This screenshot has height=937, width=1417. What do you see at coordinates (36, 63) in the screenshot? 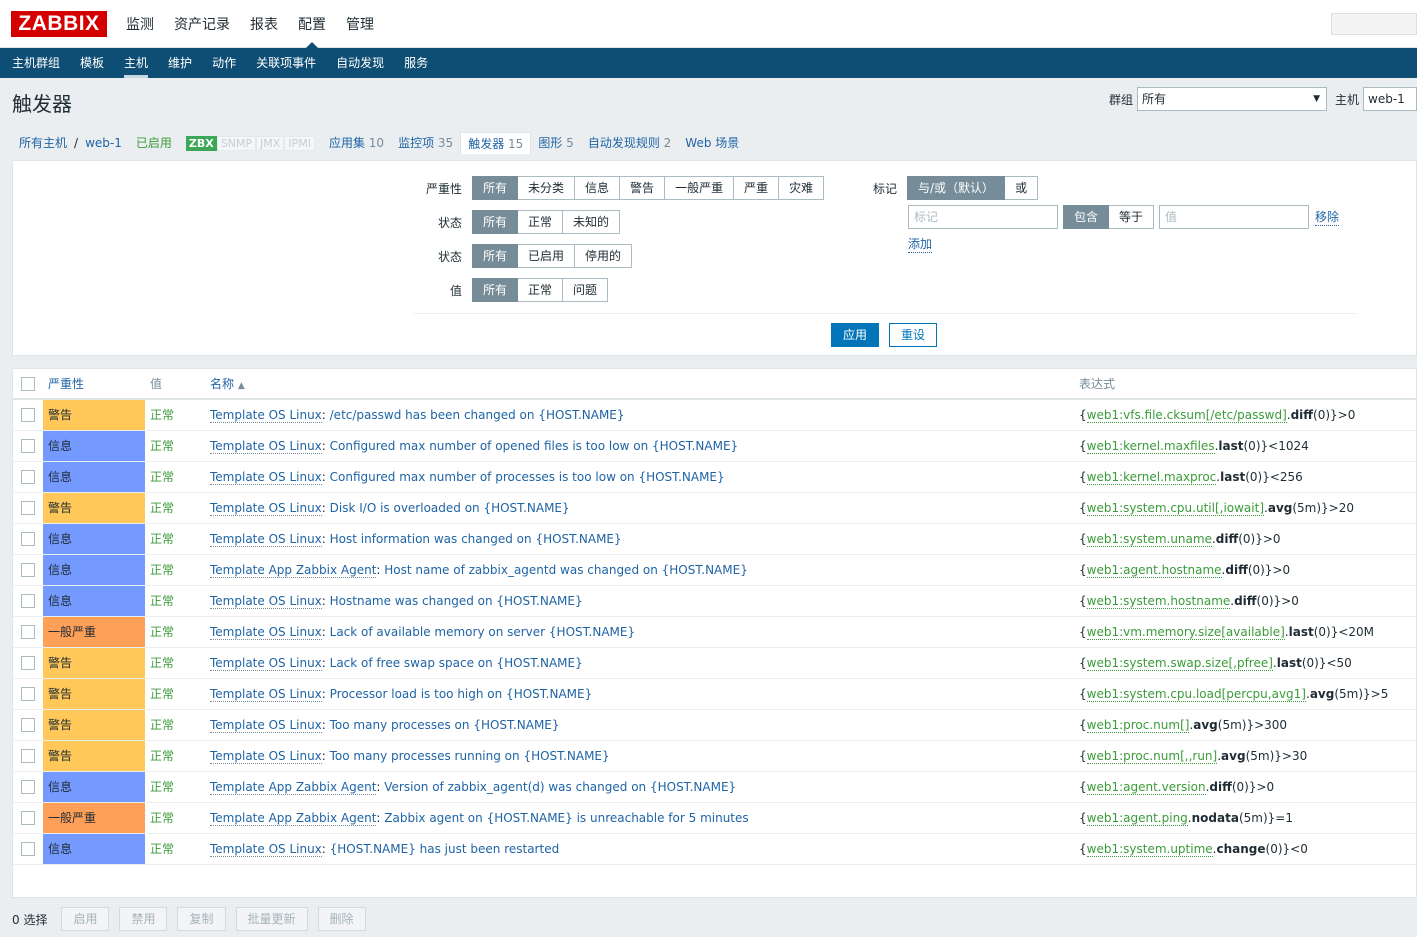
I see `submenu-host-groups: 主机群组` at bounding box center [36, 63].